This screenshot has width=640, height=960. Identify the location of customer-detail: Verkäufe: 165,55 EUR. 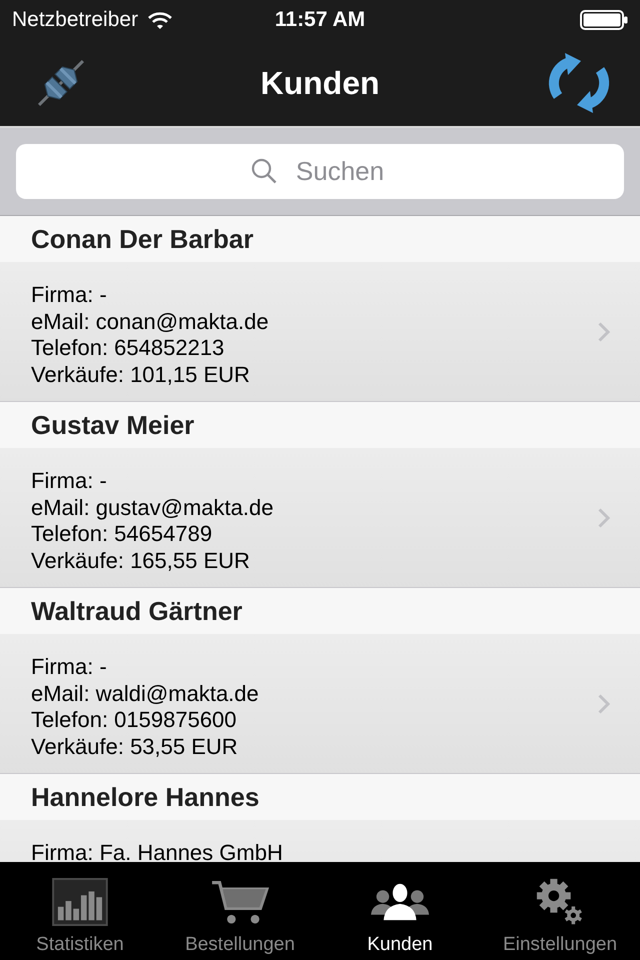
(141, 561).